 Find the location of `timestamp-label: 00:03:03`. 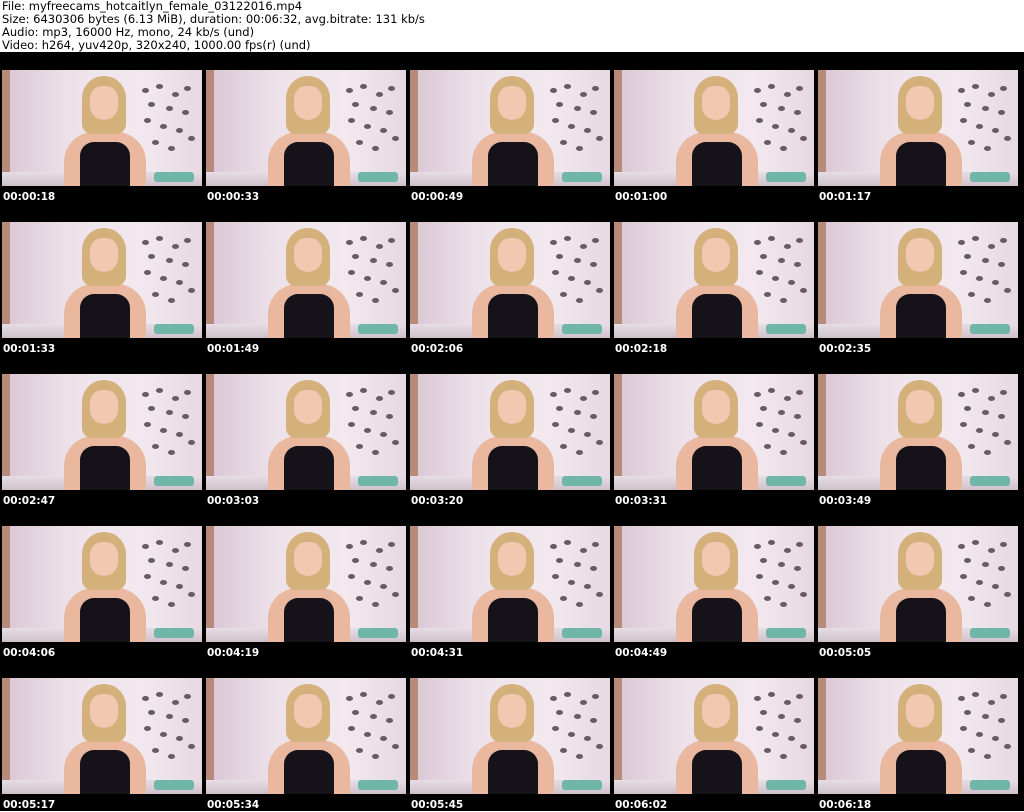

timestamp-label: 00:03:03 is located at coordinates (233, 501).